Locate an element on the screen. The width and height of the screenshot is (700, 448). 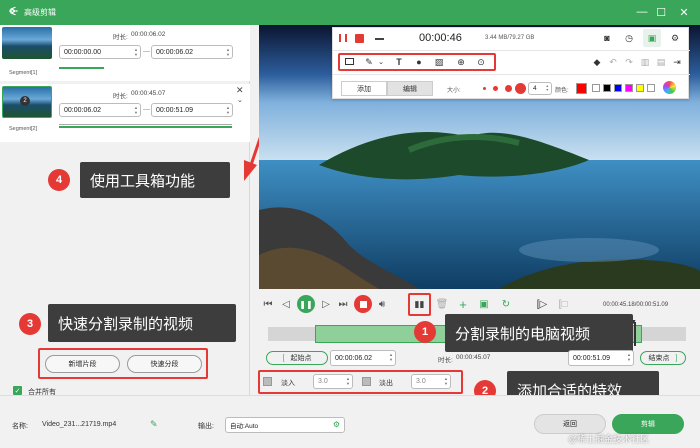
tab-add: 添加 is located at coordinates (364, 88).